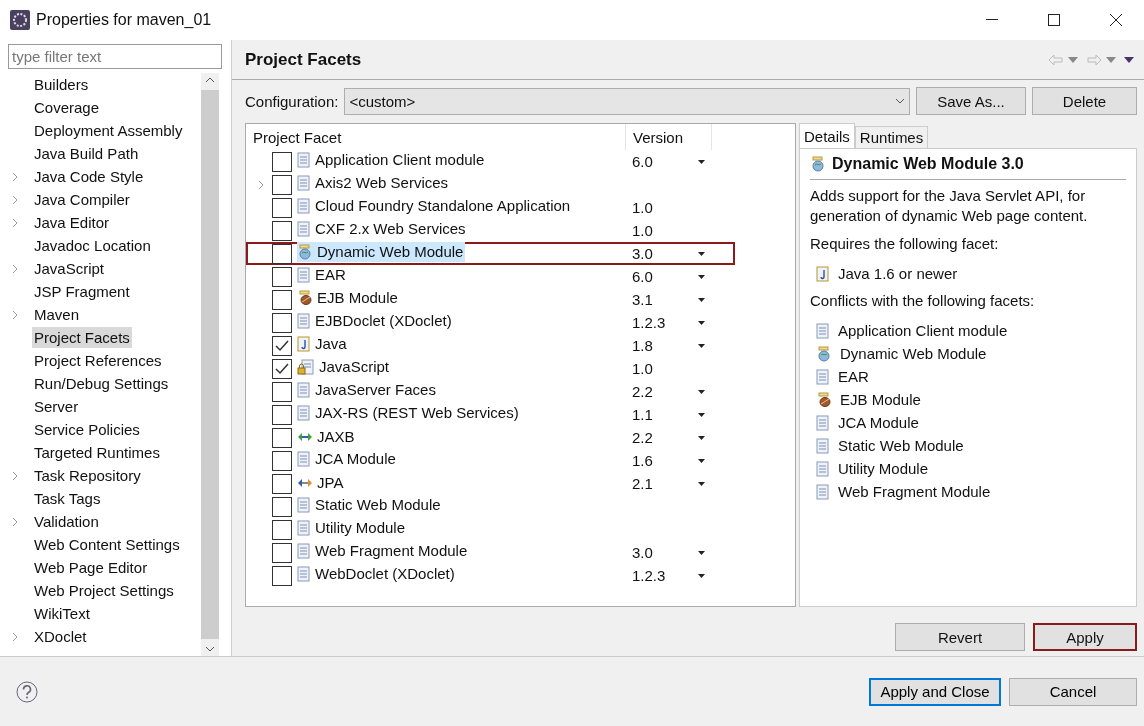  I want to click on facet-row: Web Fragment Module 3.0, so click(490, 552).